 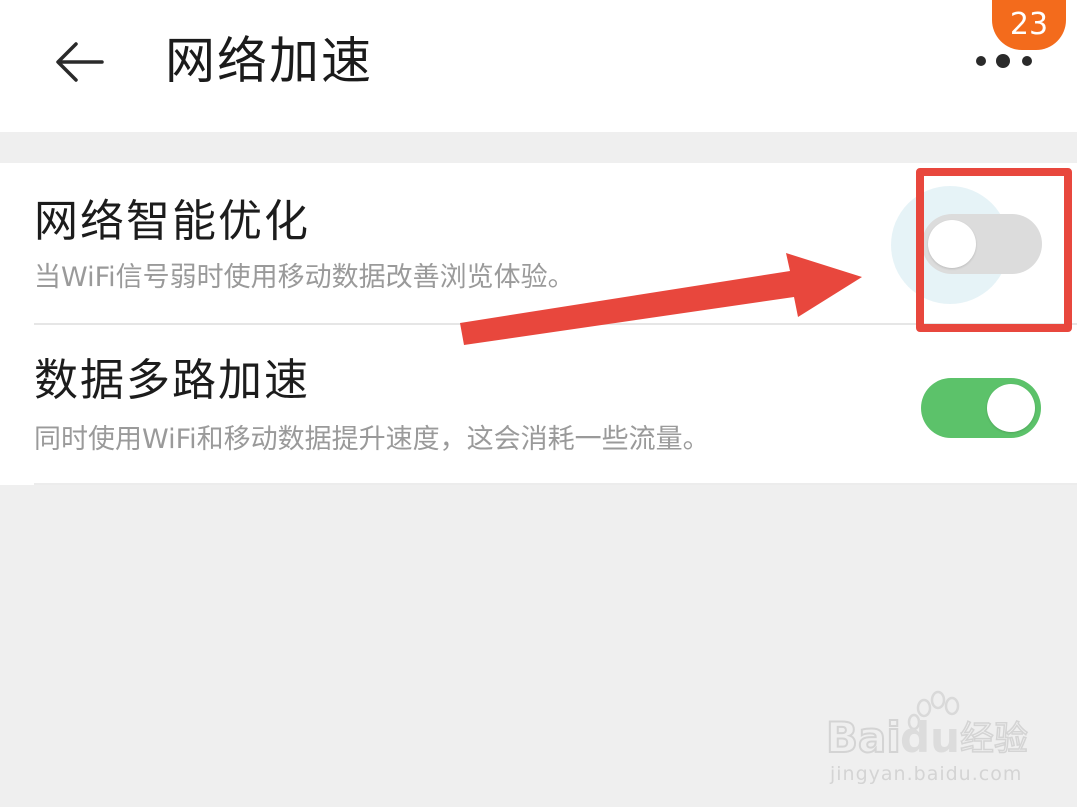 What do you see at coordinates (172, 380) in the screenshot?
I see `setting-title: 数据多路加速` at bounding box center [172, 380].